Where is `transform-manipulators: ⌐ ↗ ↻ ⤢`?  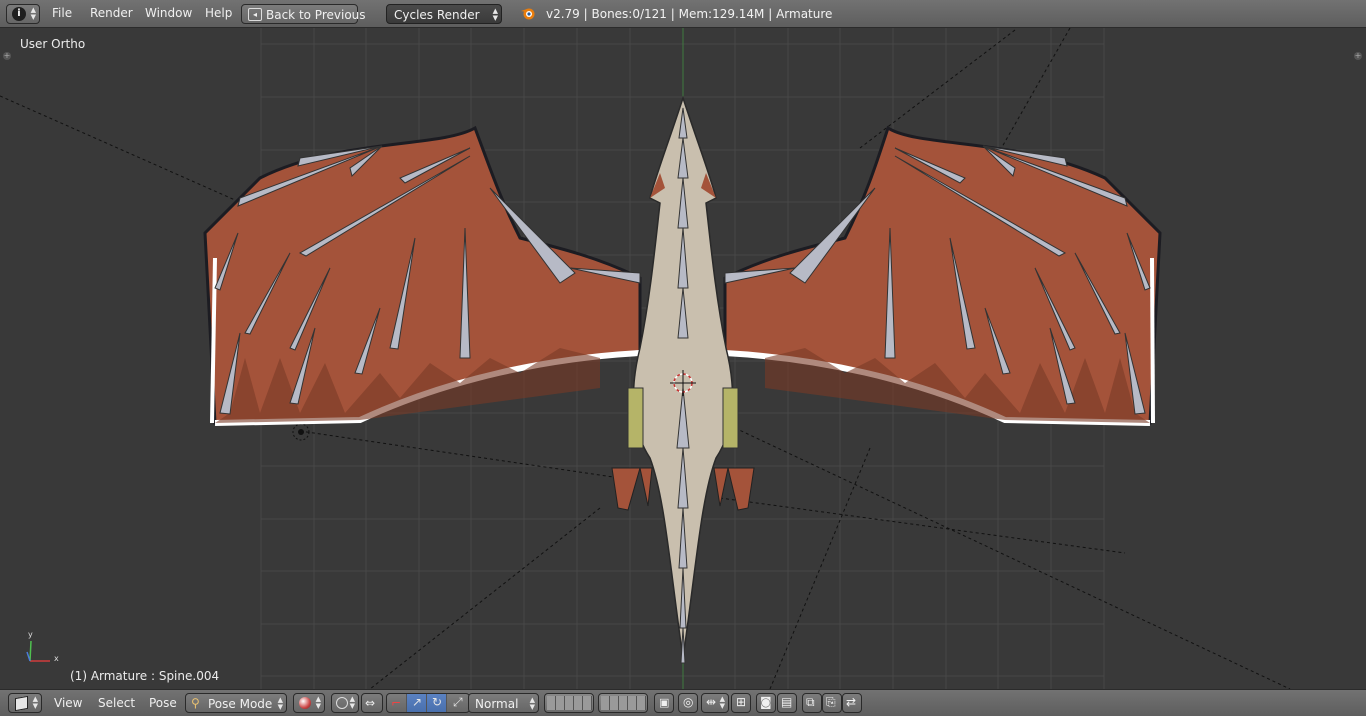 transform-manipulators: ⌐ ↗ ↻ ⤢ is located at coordinates (428, 703).